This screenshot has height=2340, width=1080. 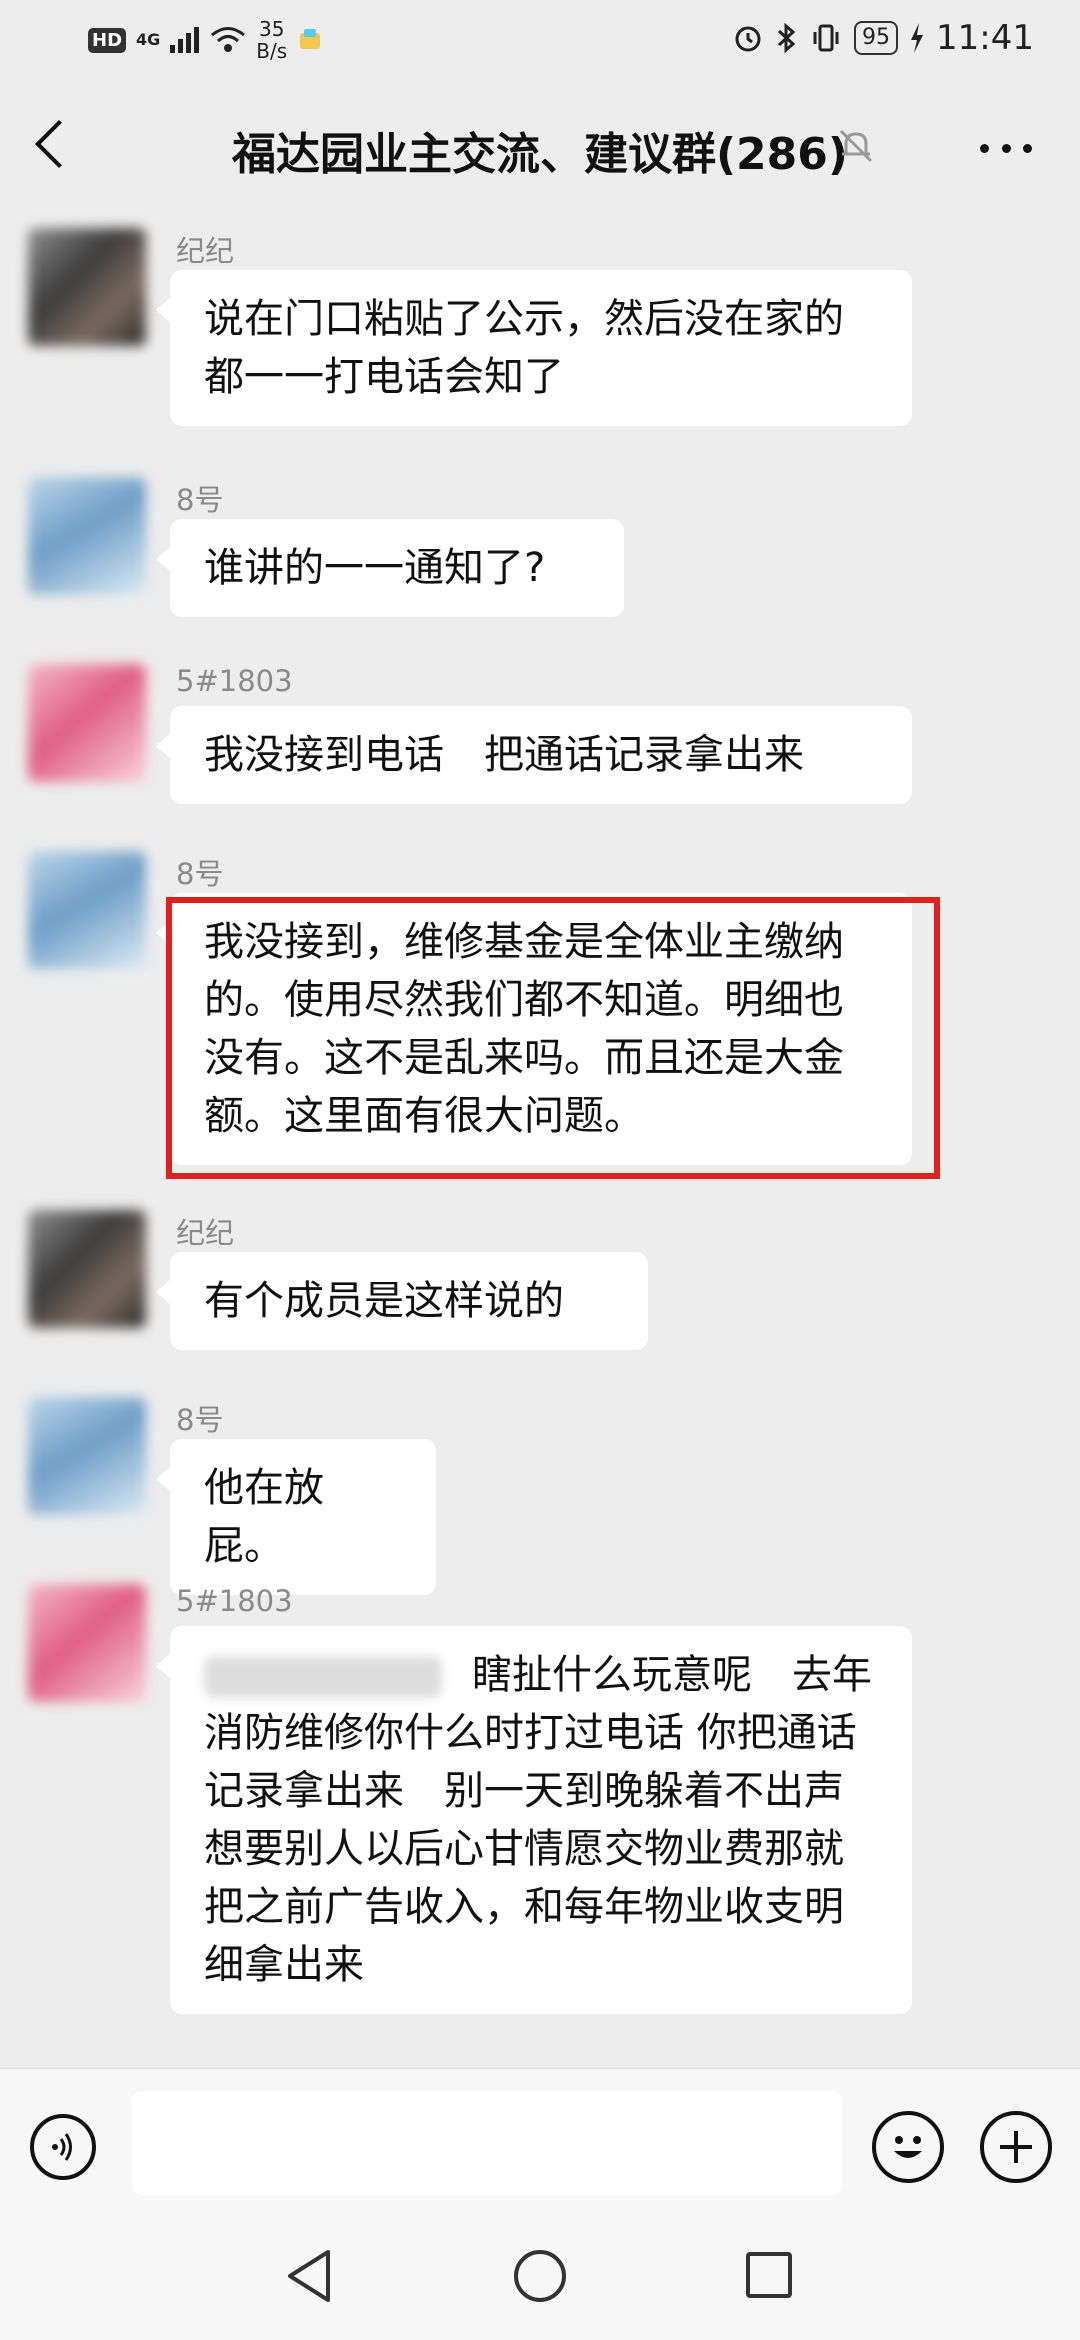 I want to click on alarm-icon, so click(x=748, y=39).